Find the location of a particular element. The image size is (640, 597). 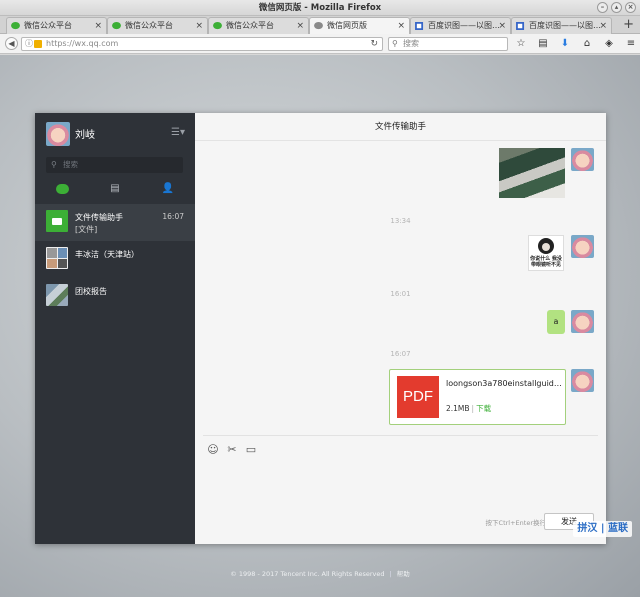

browser-tab-1: 微信公众平台 × is located at coordinates (56, 25).